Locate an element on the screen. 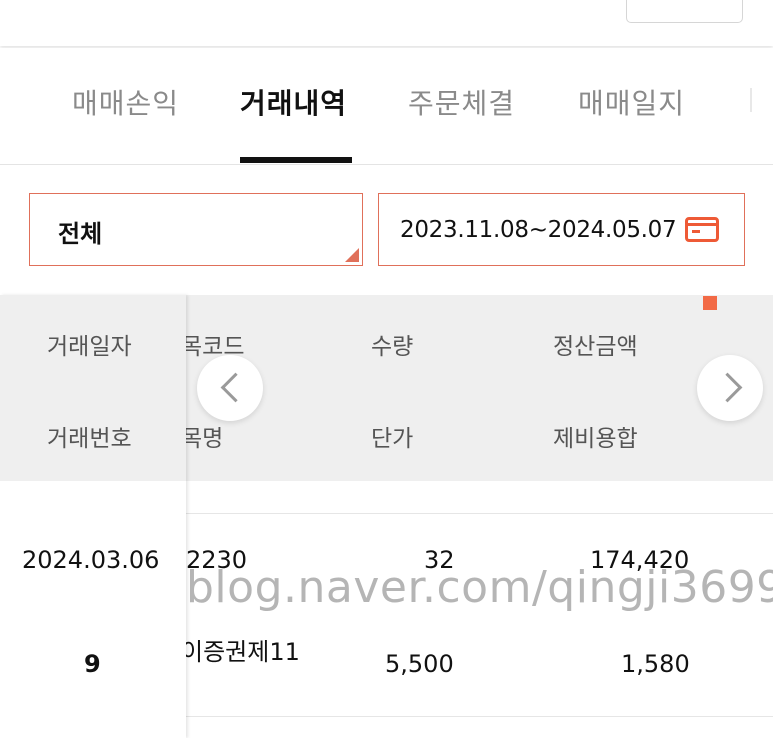 The width and height of the screenshot is (773, 738). header-qty: 수량 is located at coordinates (392, 347).